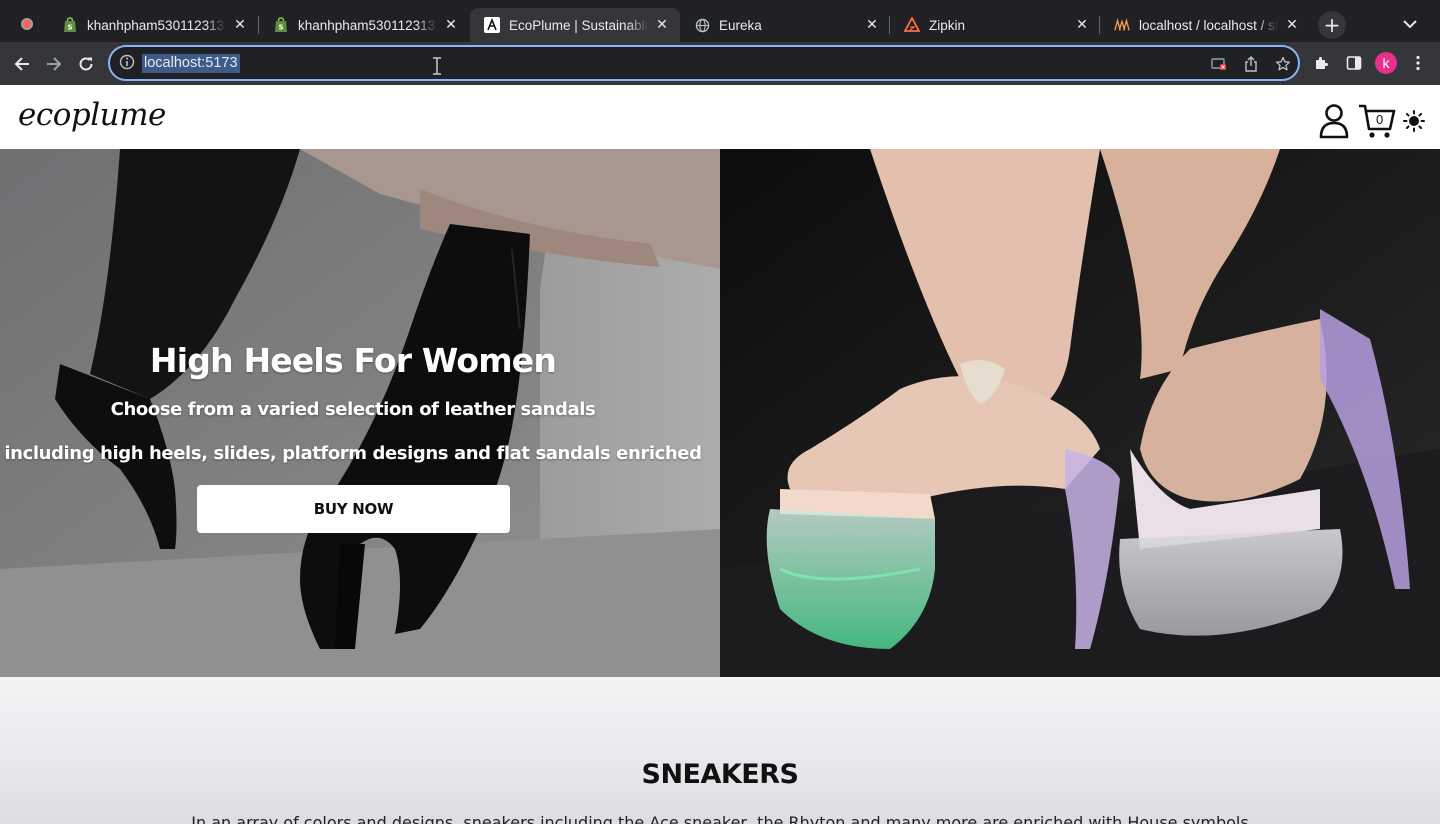 The width and height of the screenshot is (1440, 824). What do you see at coordinates (1354, 63) in the screenshot?
I see `side-panel-icon` at bounding box center [1354, 63].